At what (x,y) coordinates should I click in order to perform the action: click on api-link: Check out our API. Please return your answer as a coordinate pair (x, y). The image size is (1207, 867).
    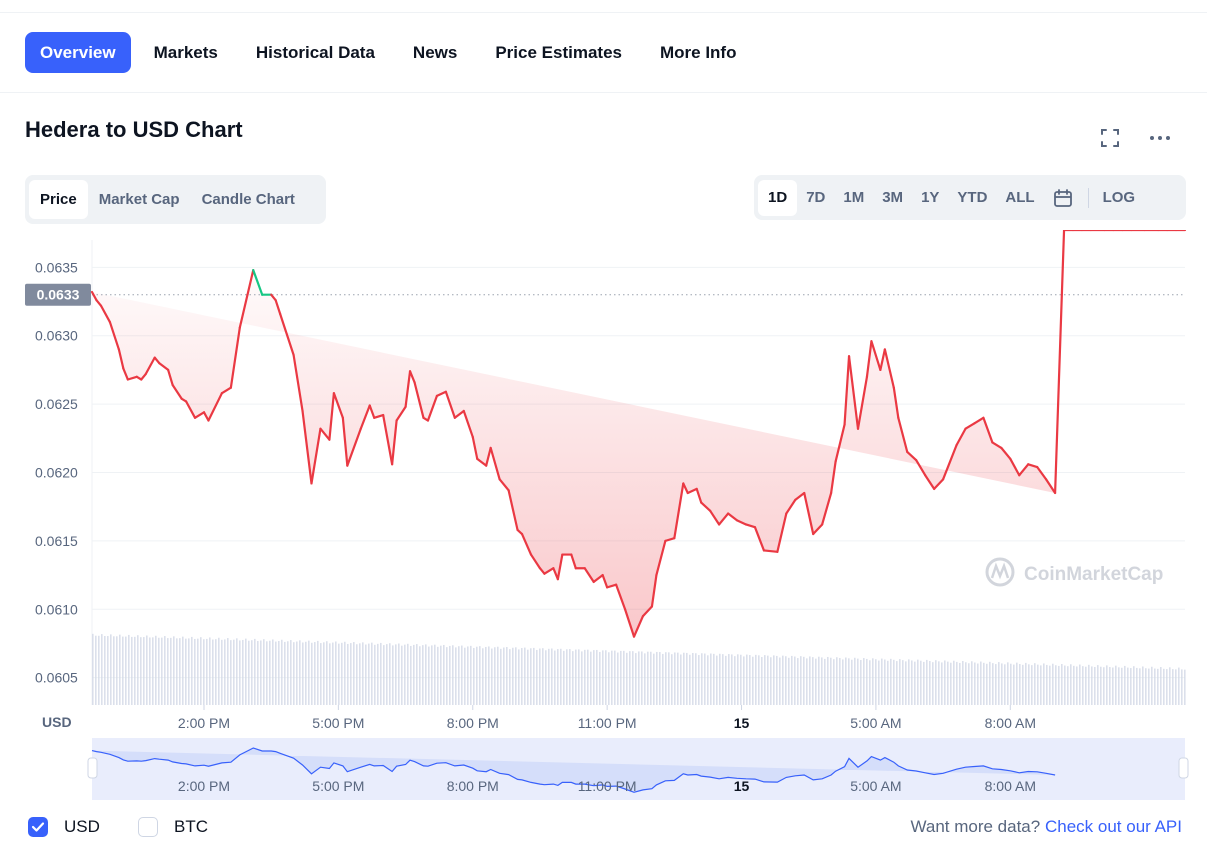
    Looking at the image, I should click on (1113, 826).